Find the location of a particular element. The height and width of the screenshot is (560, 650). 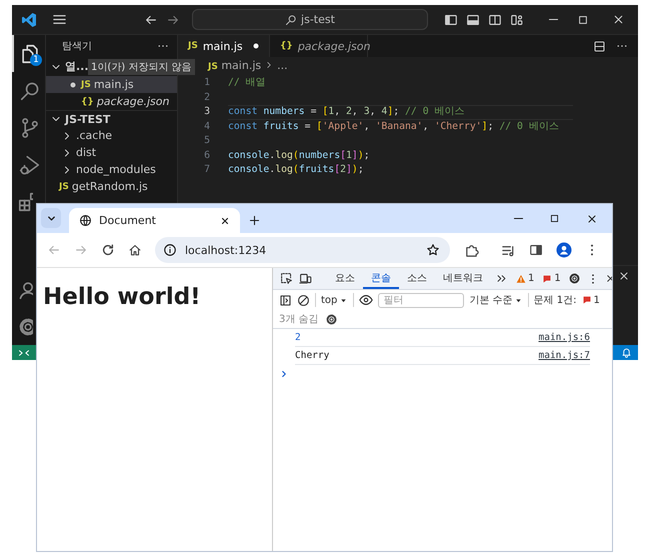

line-number: 5 is located at coordinates (206, 141).